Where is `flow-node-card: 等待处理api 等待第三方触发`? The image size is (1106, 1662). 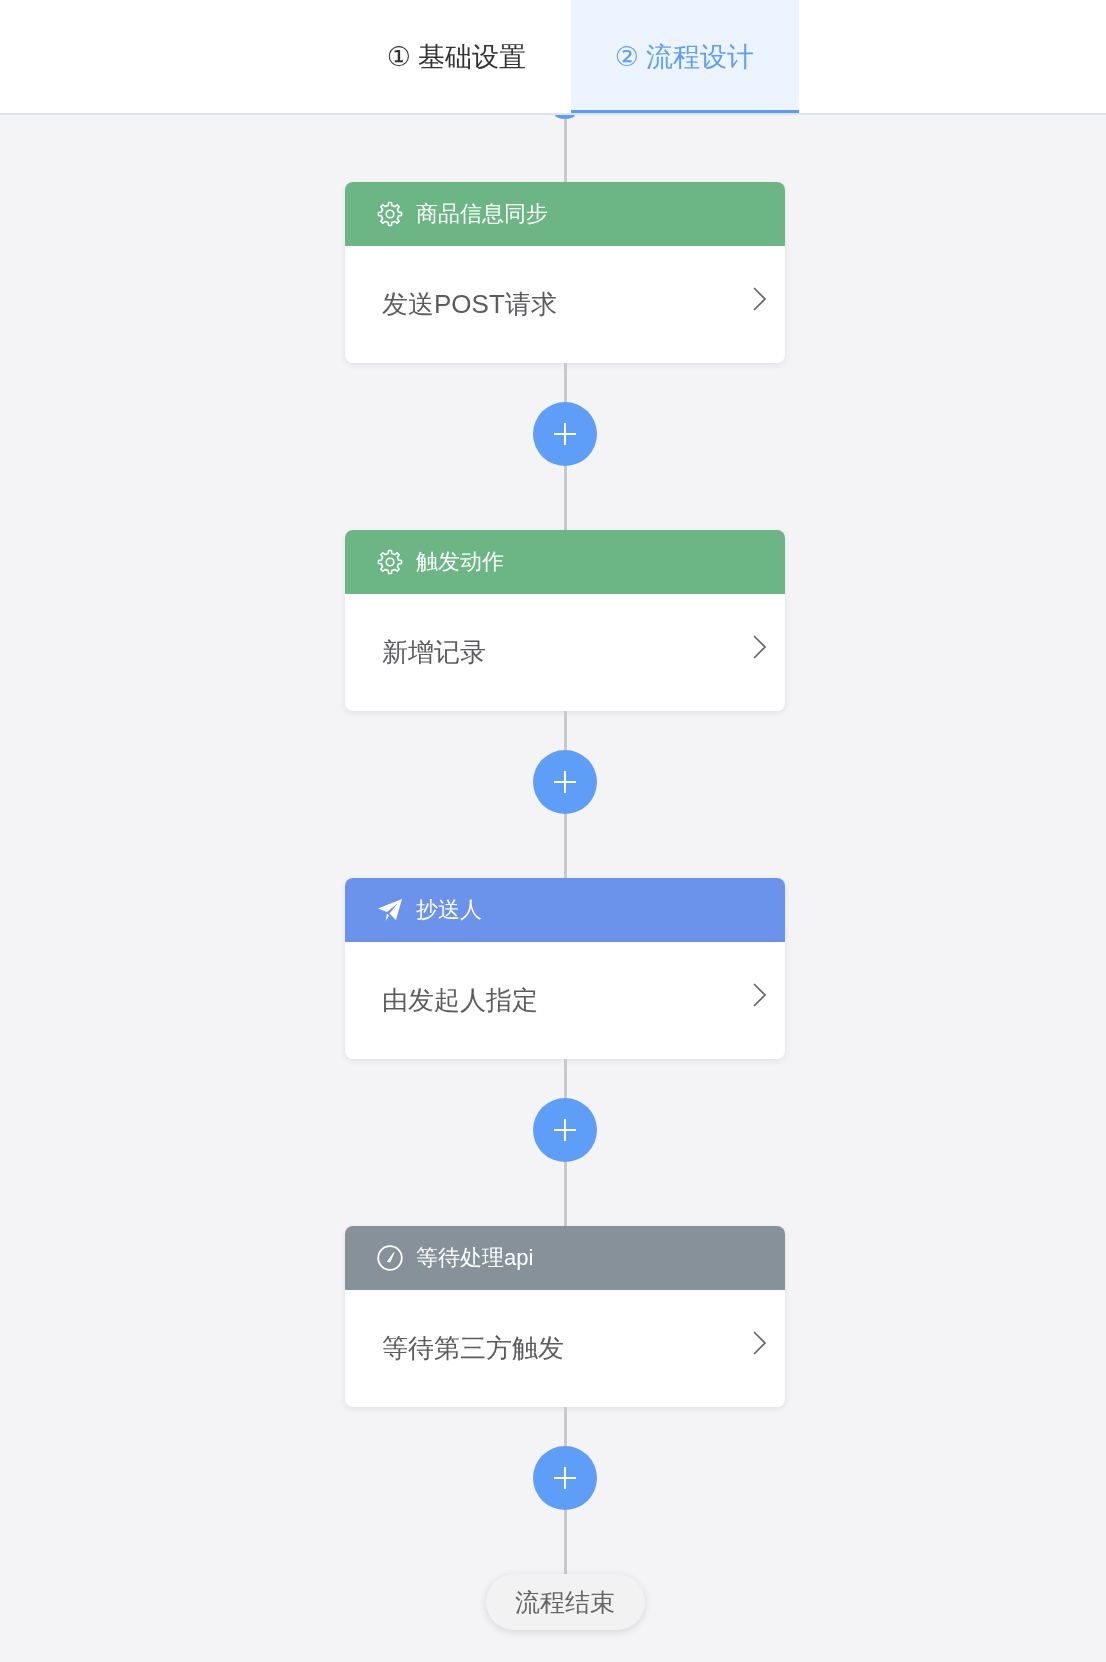
flow-node-card: 等待处理api 等待第三方触发 is located at coordinates (565, 1316).